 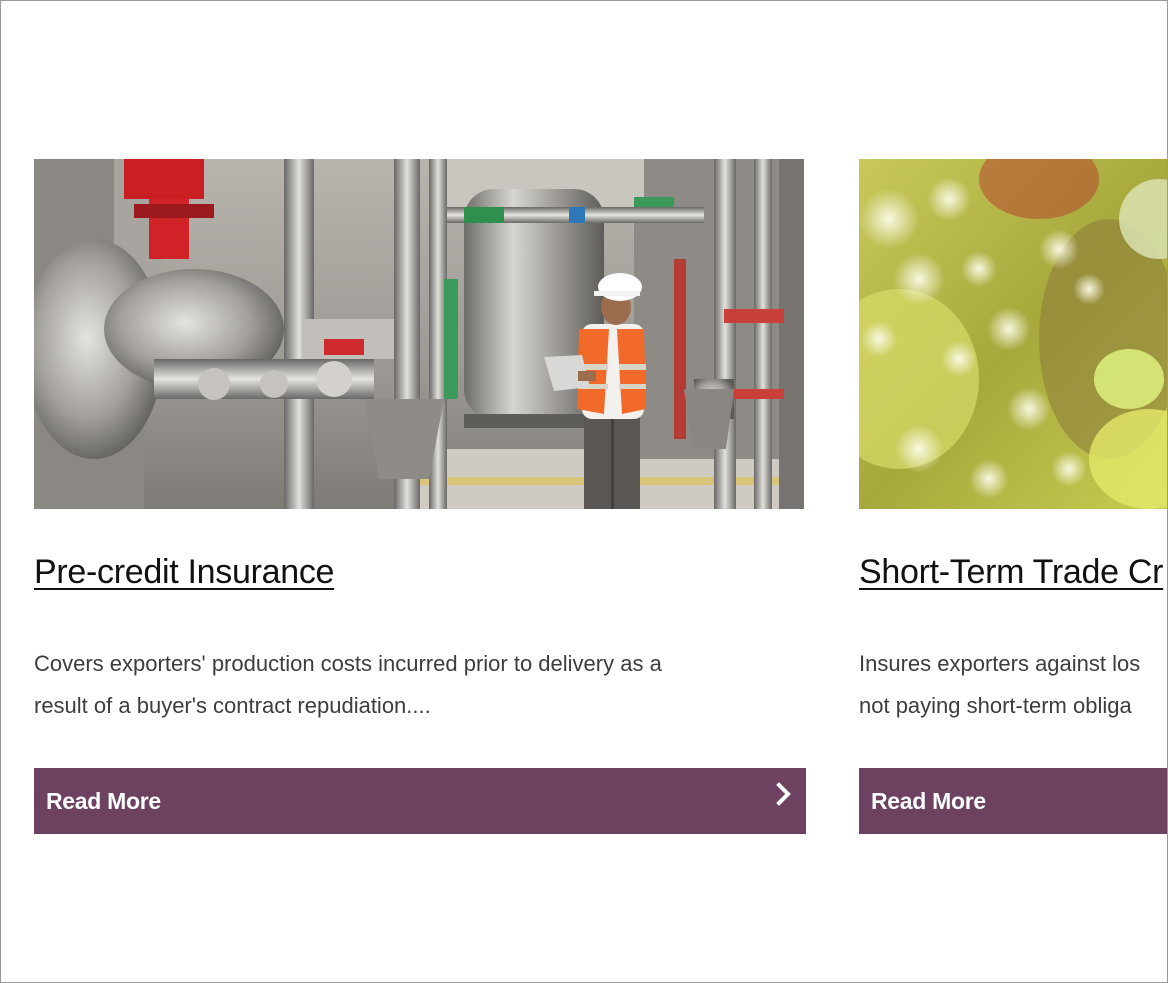 I want to click on card-description-line: not paying short-term obliga, so click(x=995, y=705).